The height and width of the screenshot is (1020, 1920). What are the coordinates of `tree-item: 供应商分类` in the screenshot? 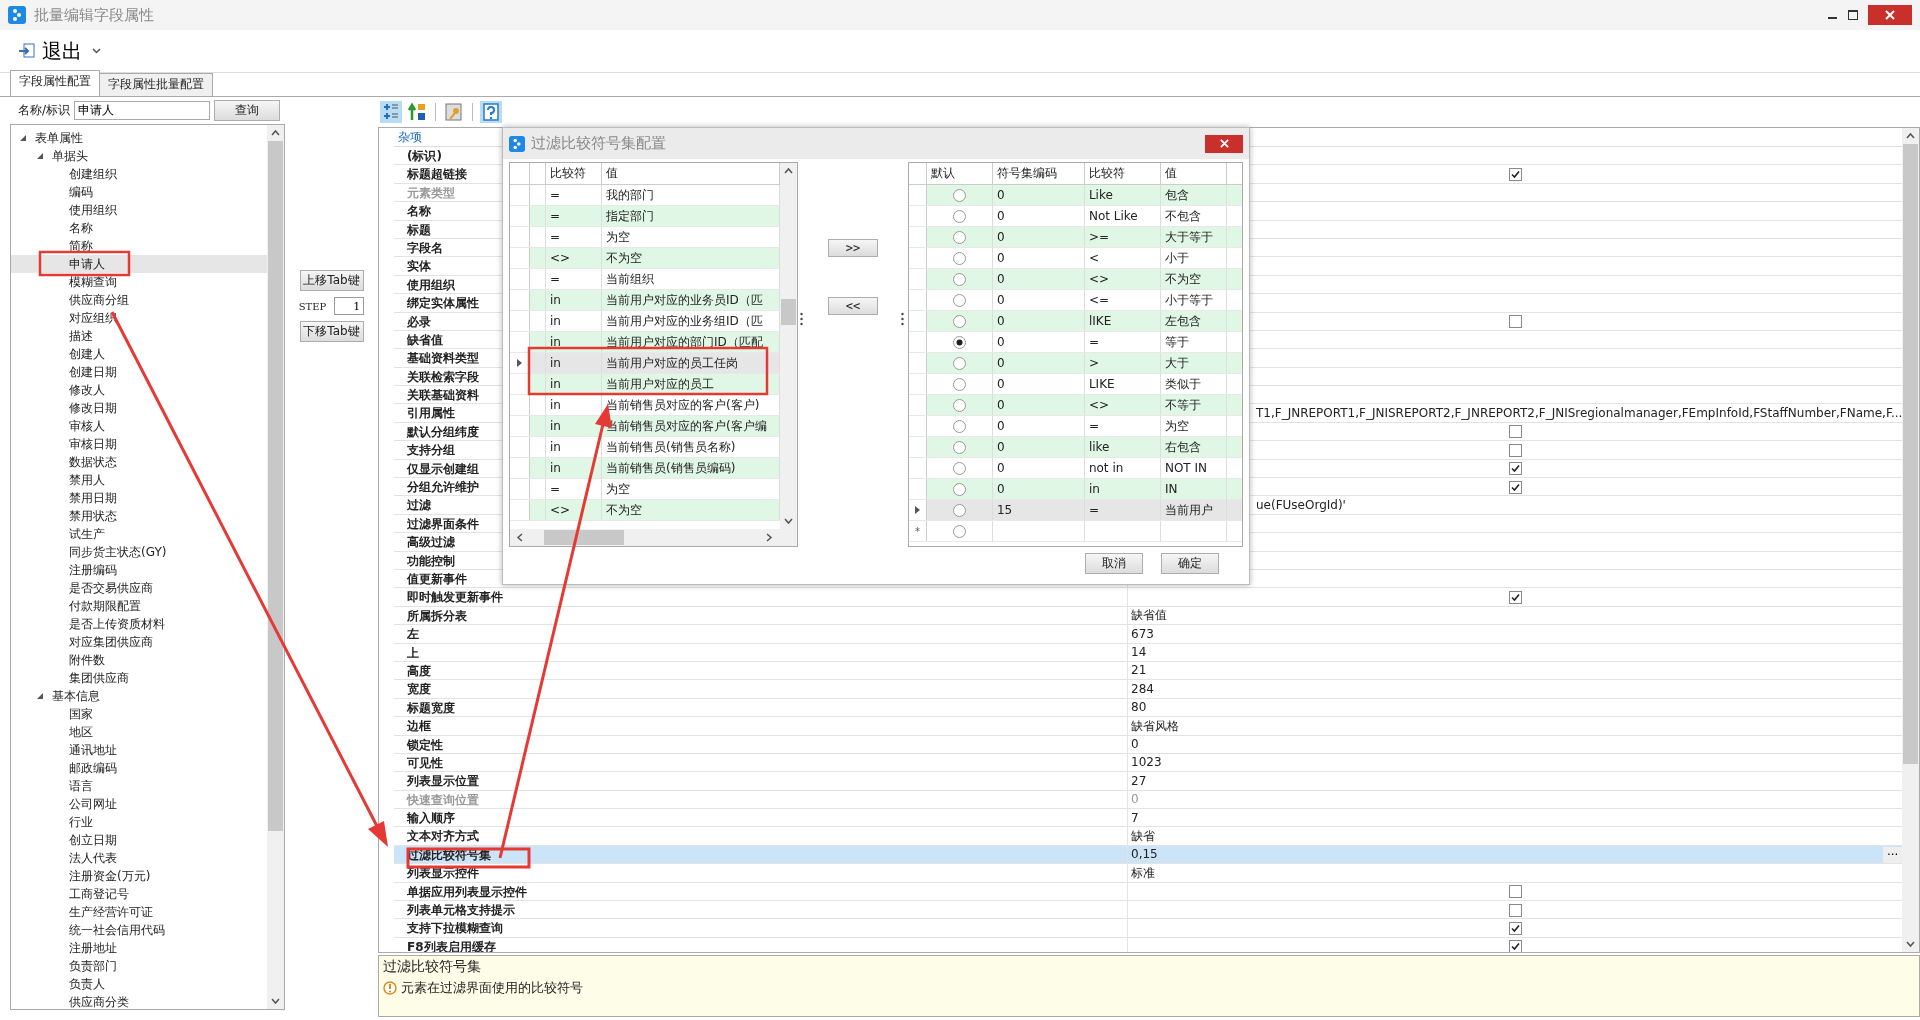 It's located at (139, 1001).